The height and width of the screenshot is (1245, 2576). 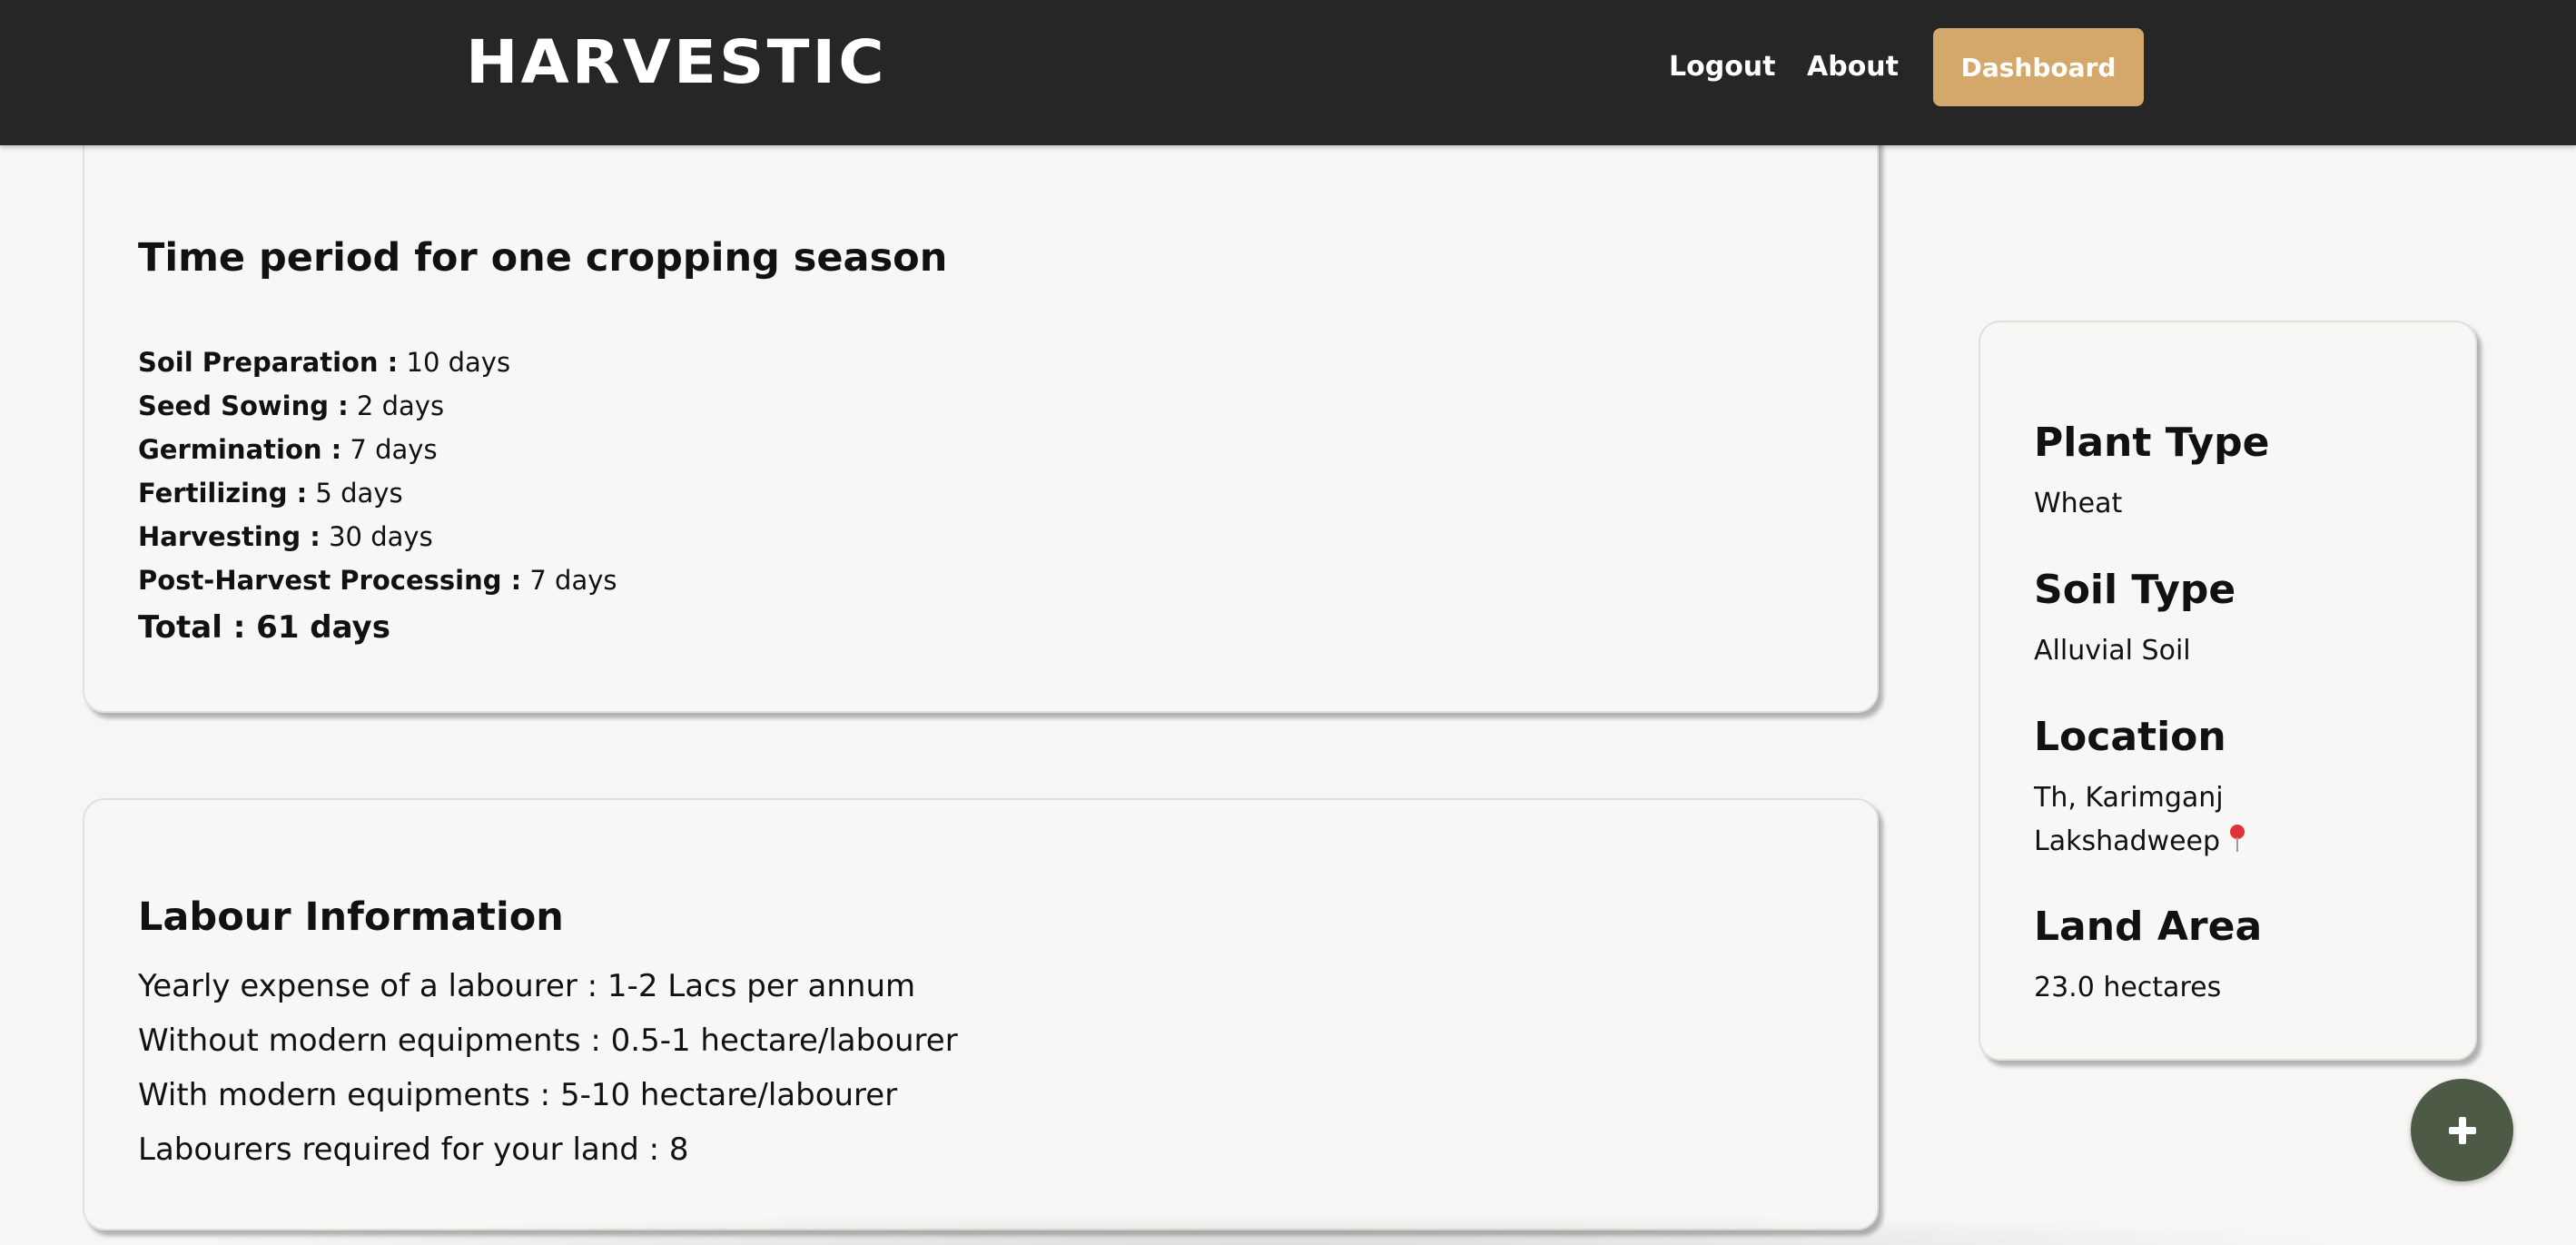 I want to click on stage-harvesting: Harvesting : 30 days, so click(x=377, y=536).